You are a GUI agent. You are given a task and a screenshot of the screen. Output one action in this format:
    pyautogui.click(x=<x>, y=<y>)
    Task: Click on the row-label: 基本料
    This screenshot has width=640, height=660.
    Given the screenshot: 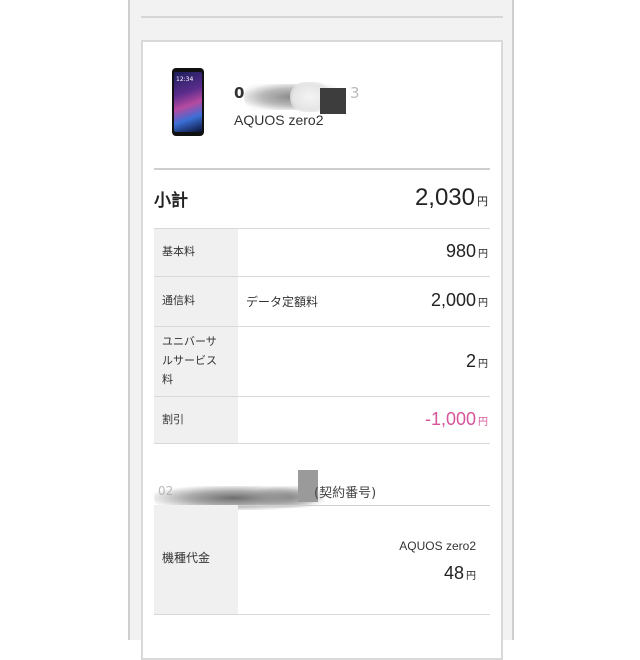 What is the action you would take?
    pyautogui.click(x=178, y=251)
    